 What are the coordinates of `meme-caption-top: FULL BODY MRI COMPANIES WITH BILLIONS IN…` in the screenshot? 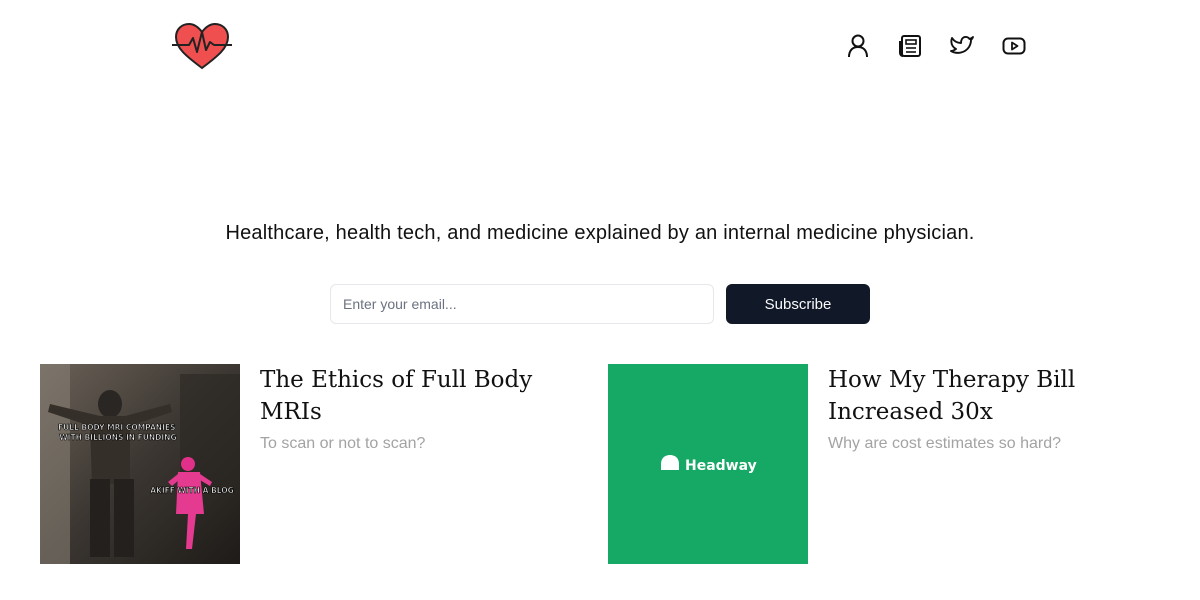 It's located at (118, 432).